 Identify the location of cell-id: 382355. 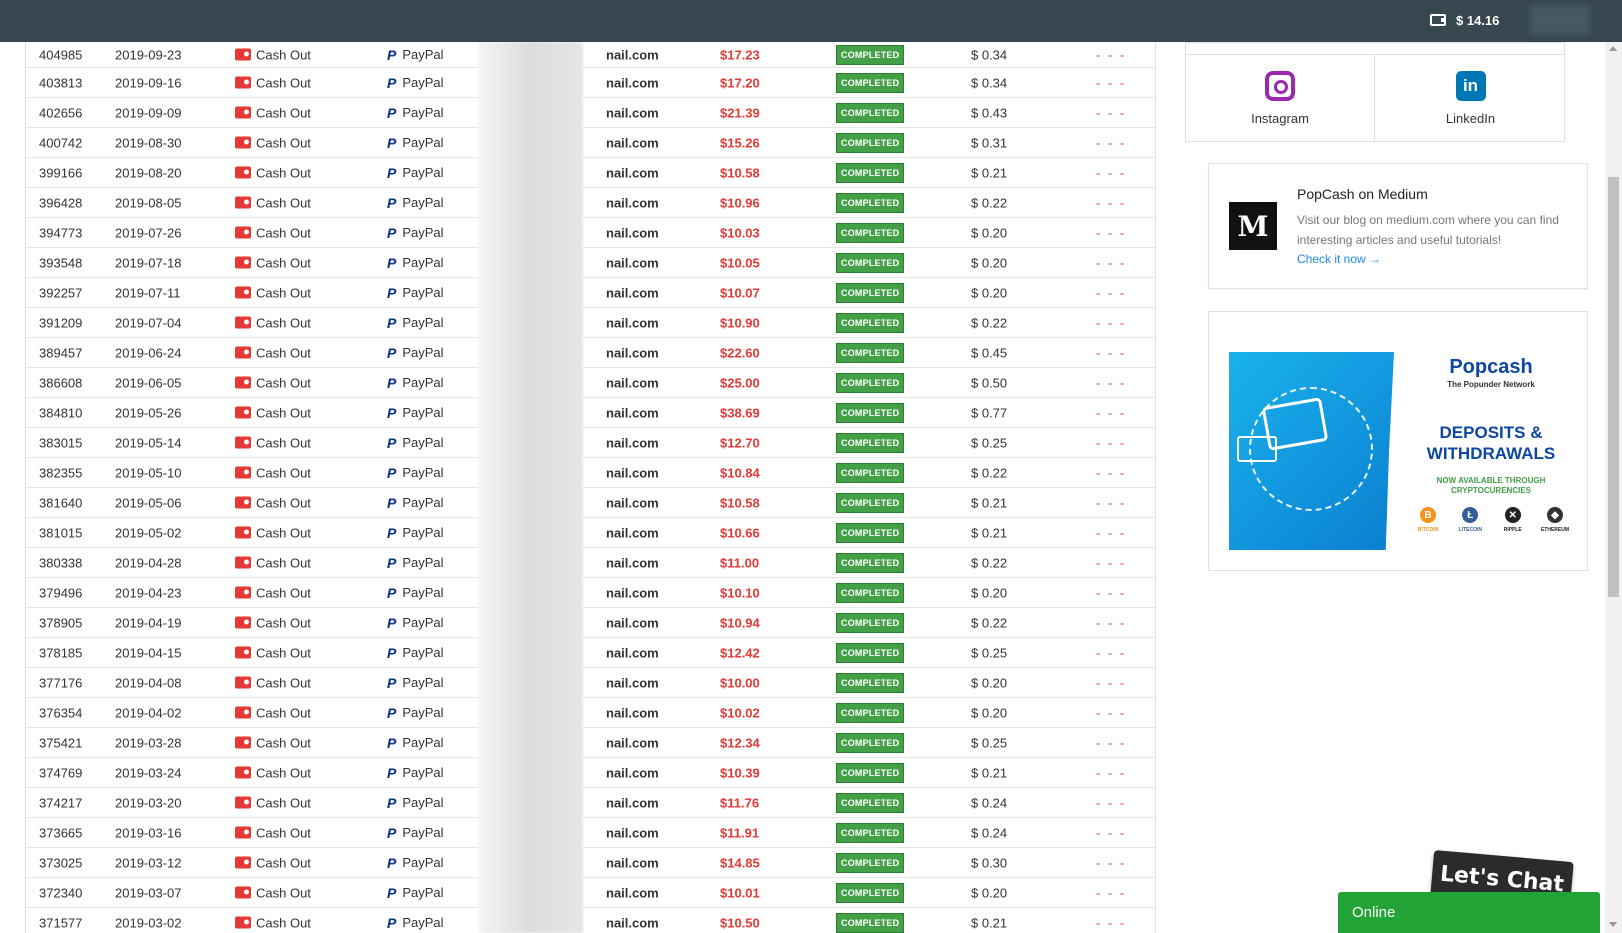
(61, 472).